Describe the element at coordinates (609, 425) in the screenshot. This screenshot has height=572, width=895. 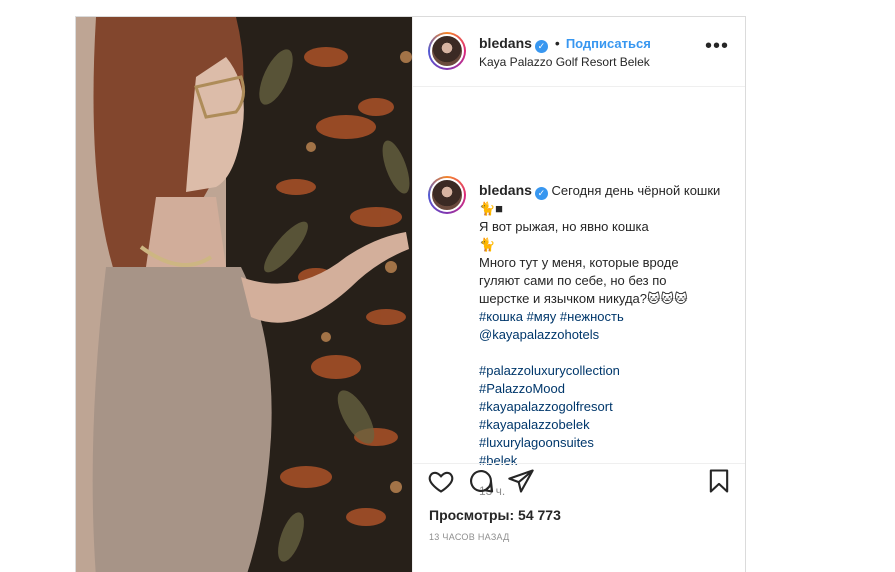
I see `hashtag-link: #kayapalazzobelek` at that location.